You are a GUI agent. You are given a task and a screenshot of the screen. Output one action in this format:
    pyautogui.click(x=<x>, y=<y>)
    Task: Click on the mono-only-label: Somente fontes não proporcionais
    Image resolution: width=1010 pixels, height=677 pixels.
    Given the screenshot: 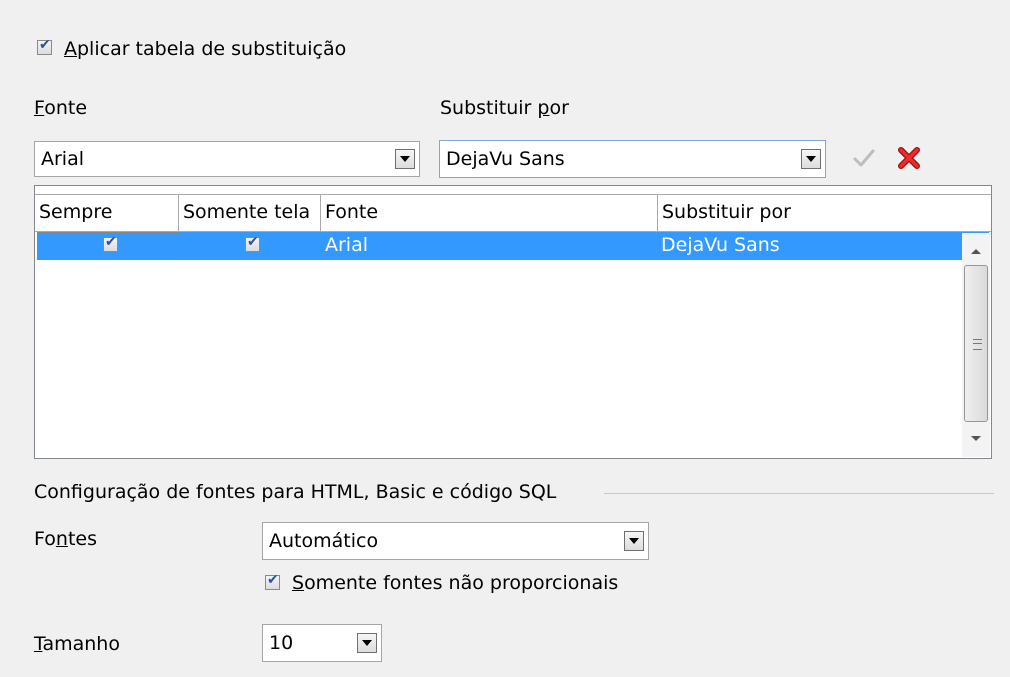 What is the action you would take?
    pyautogui.click(x=455, y=583)
    